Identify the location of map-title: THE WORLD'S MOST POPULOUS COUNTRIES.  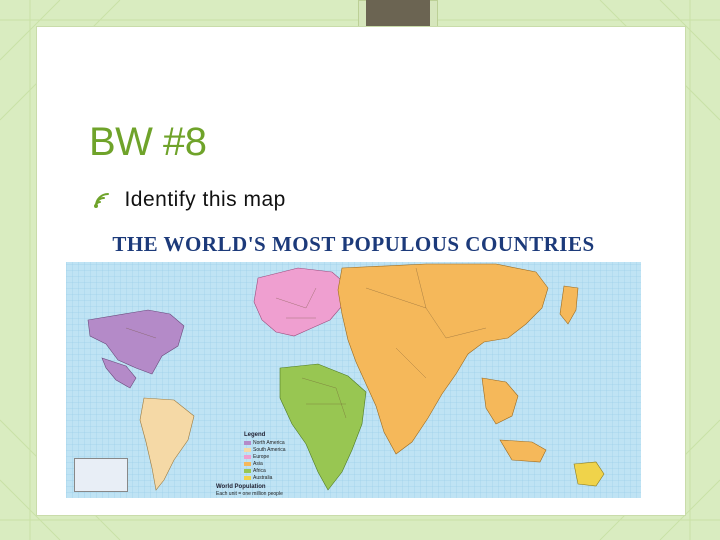
(353, 244).